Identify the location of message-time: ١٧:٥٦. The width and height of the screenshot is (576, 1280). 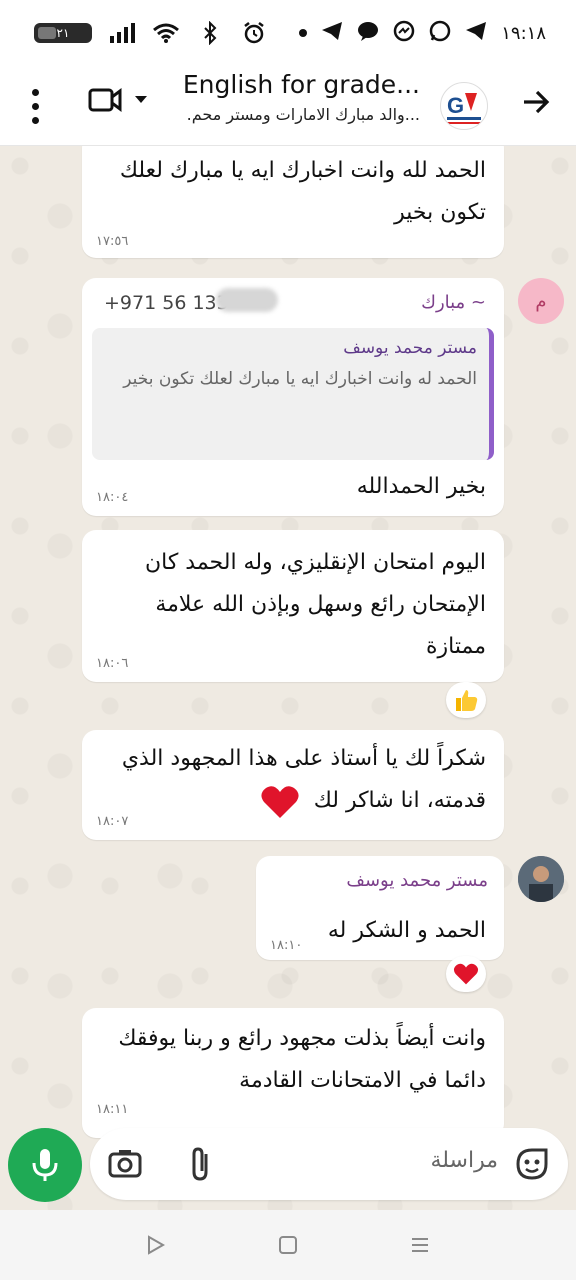
(112, 241).